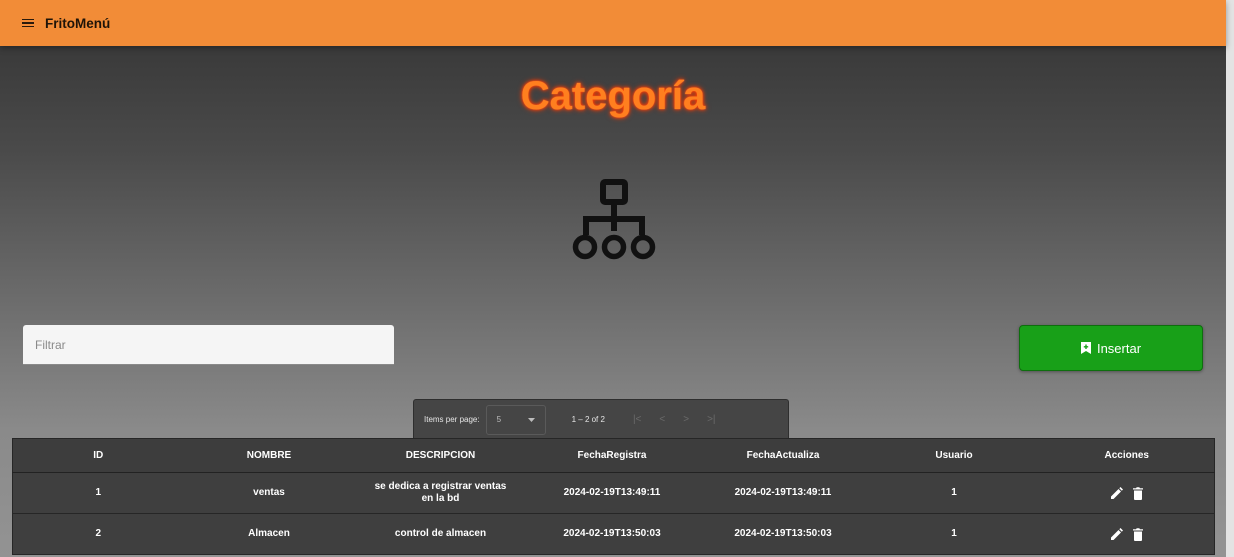 The height and width of the screenshot is (557, 1234). I want to click on column-header-id: ID, so click(98, 455).